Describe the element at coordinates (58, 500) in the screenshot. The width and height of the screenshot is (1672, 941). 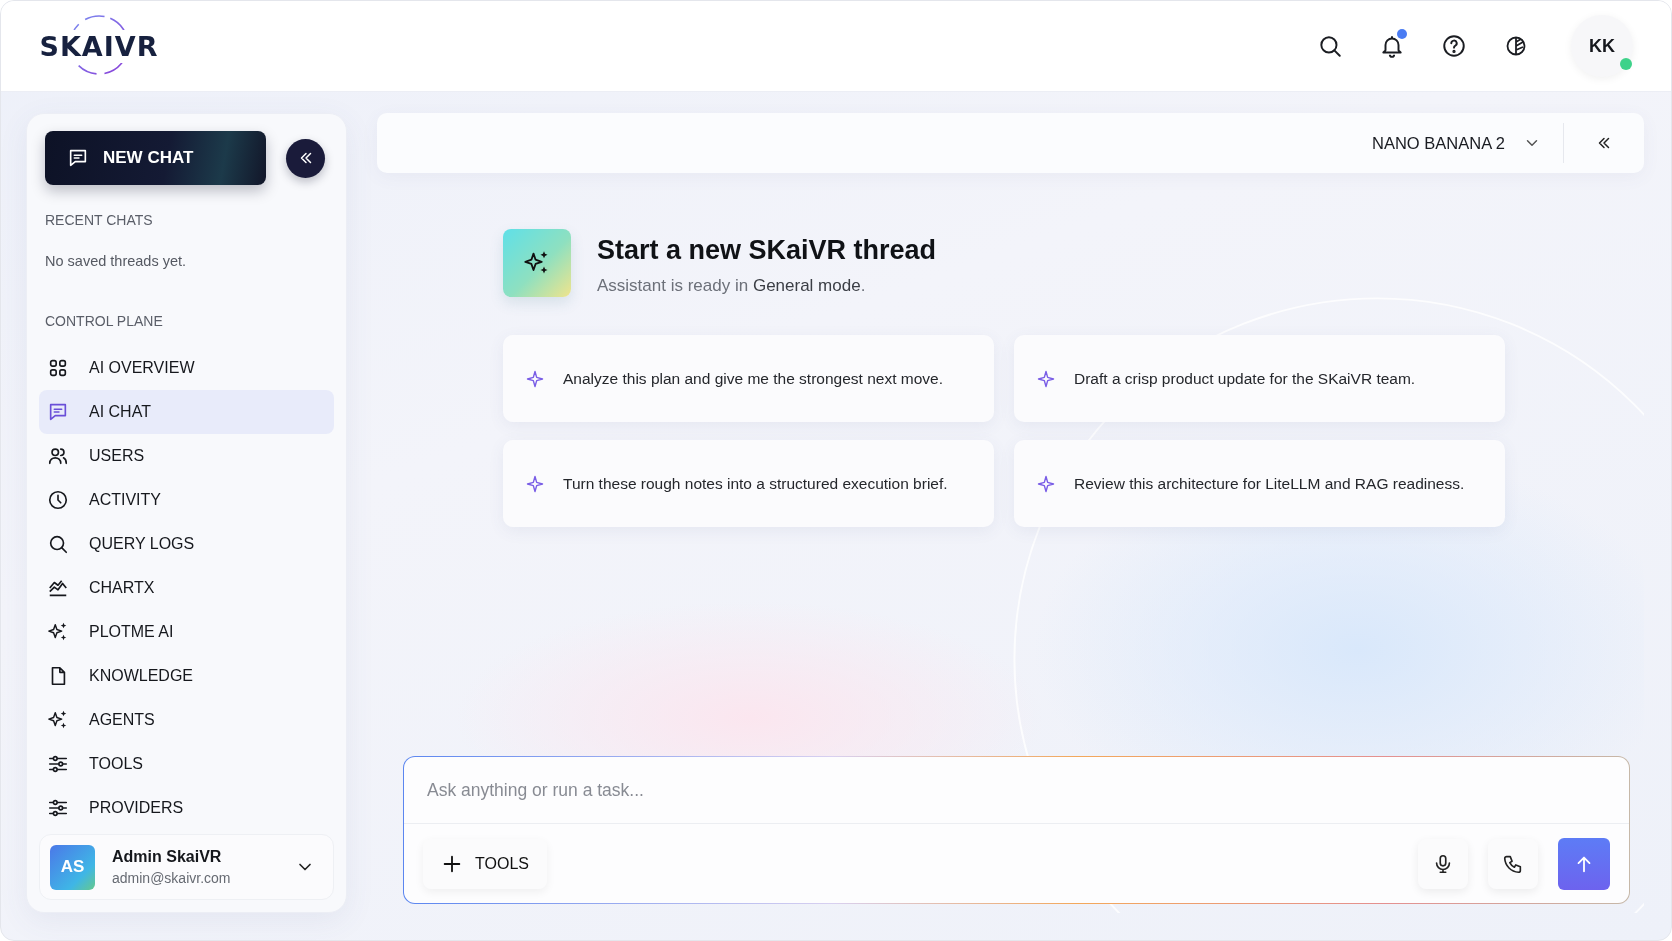
I see `clock-icon` at that location.